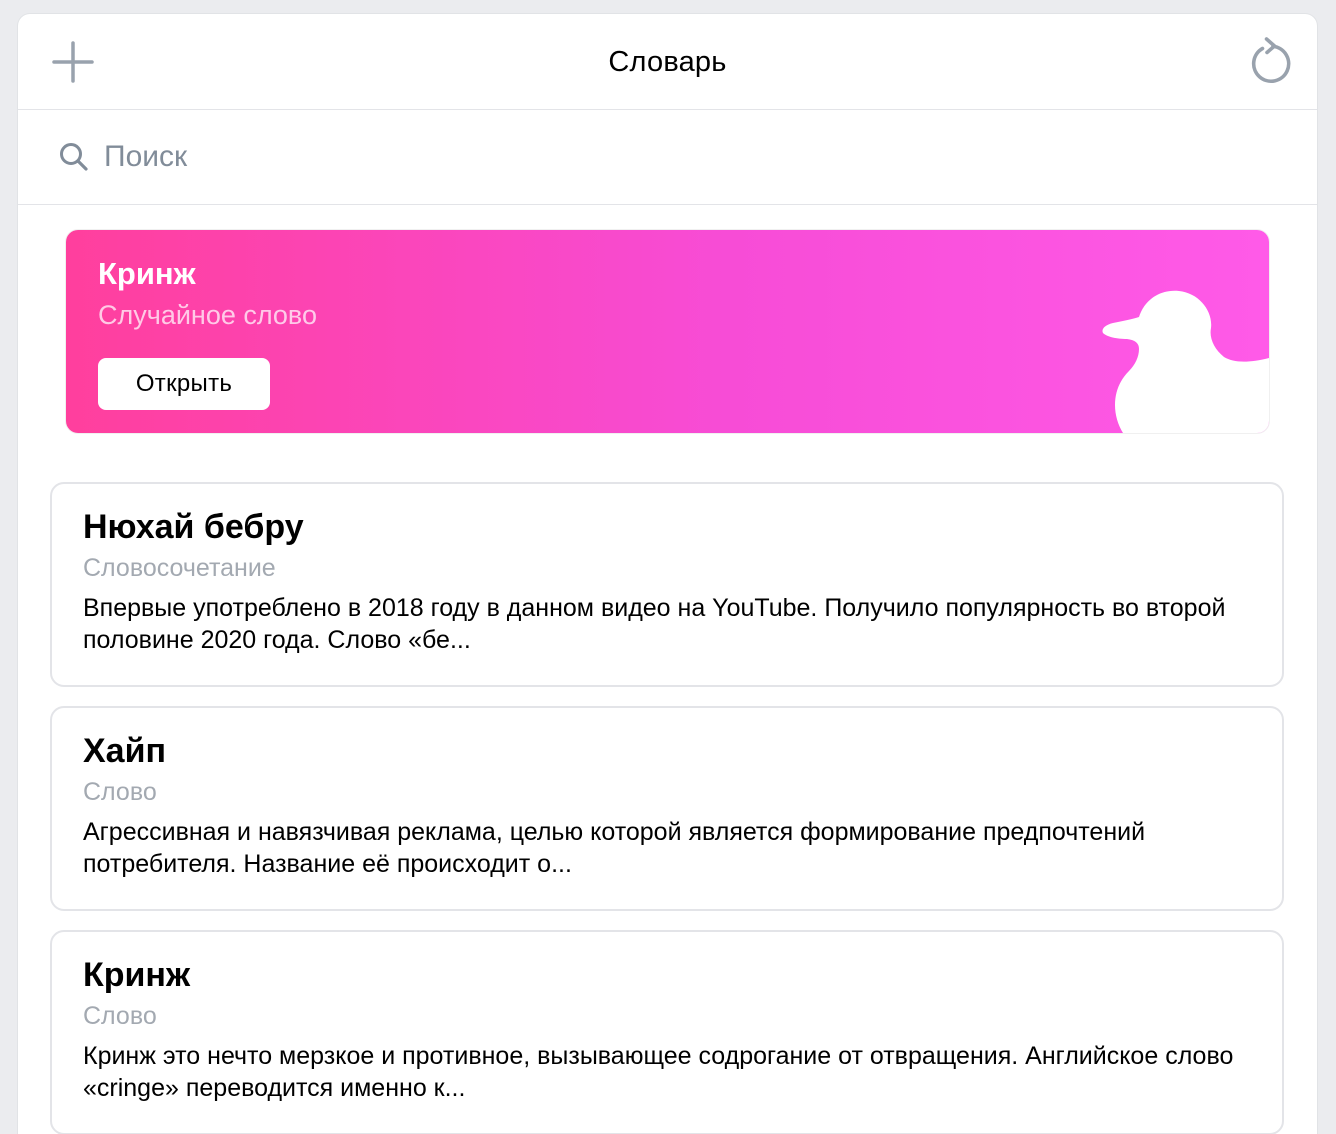 The image size is (1336, 1134). What do you see at coordinates (137, 975) in the screenshot?
I see `word-title: Кринж` at bounding box center [137, 975].